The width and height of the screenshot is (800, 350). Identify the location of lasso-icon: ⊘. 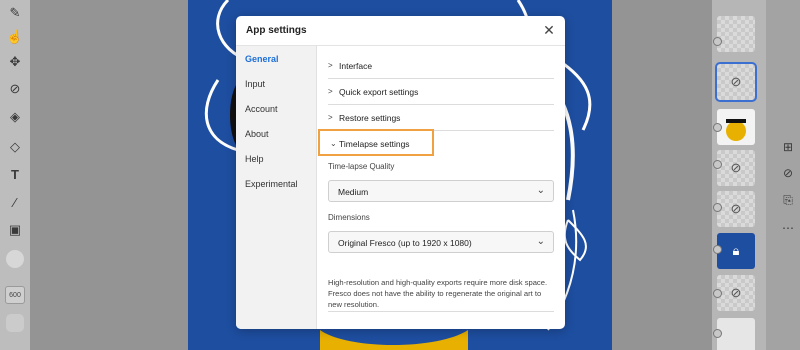
(15, 89).